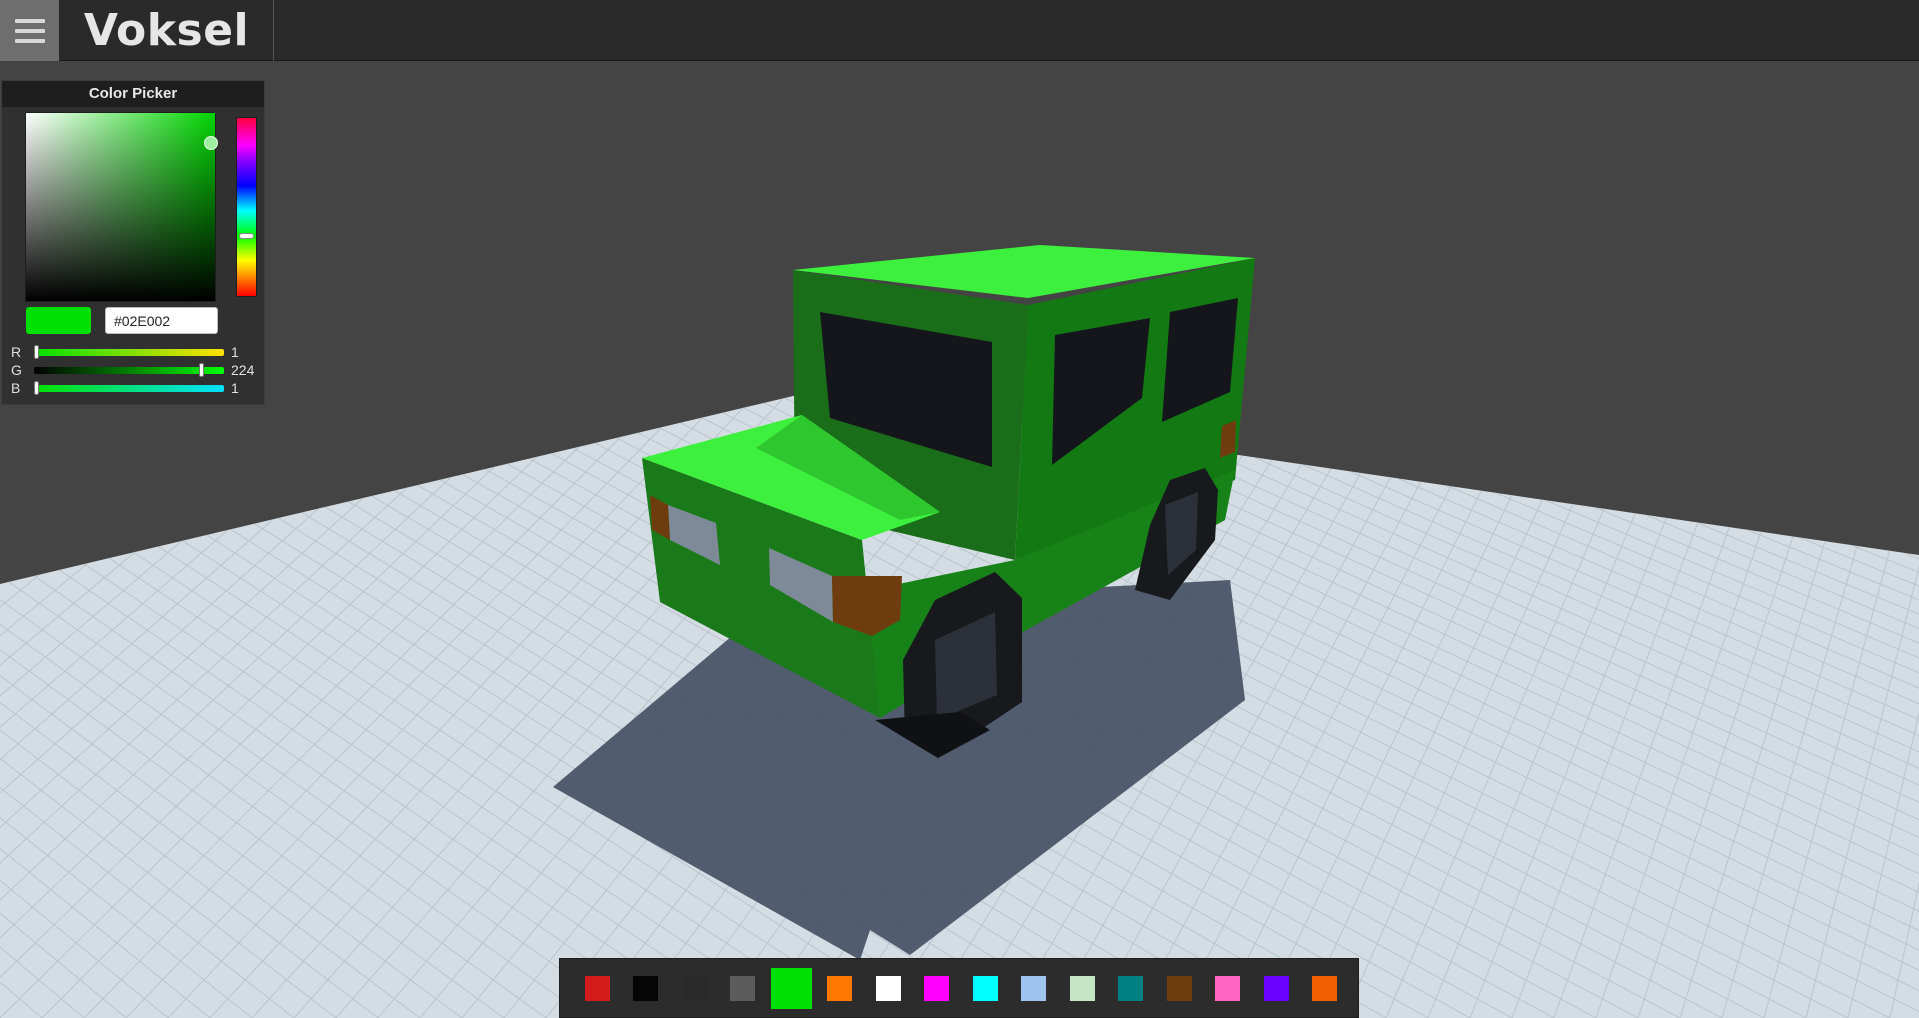 This screenshot has width=1919, height=1018. Describe the element at coordinates (246, 236) in the screenshot. I see `hue-slider-handle` at that location.